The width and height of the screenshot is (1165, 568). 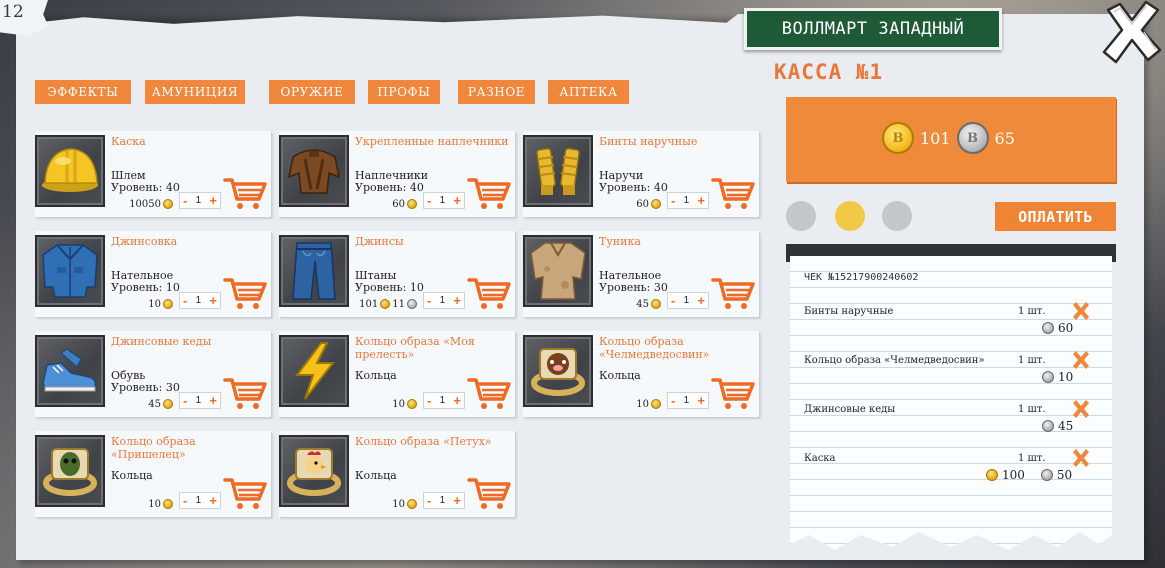 What do you see at coordinates (153, 174) in the screenshot?
I see `item-card: Каска Шлем Уровень: 40 10050-1 +` at bounding box center [153, 174].